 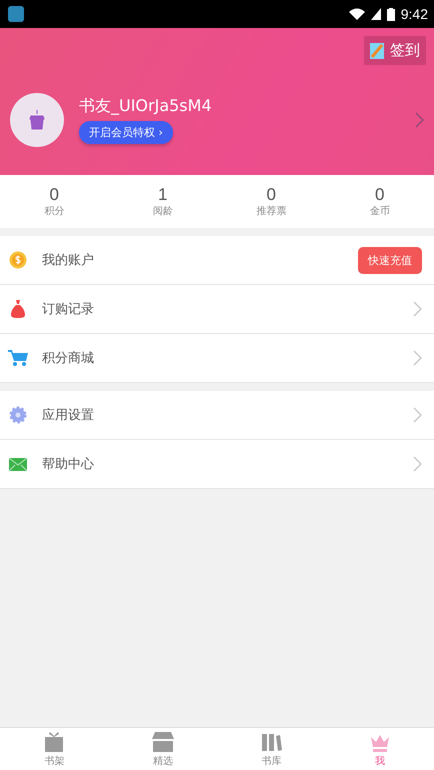 I want to click on stat-label: 推荐票, so click(x=271, y=211).